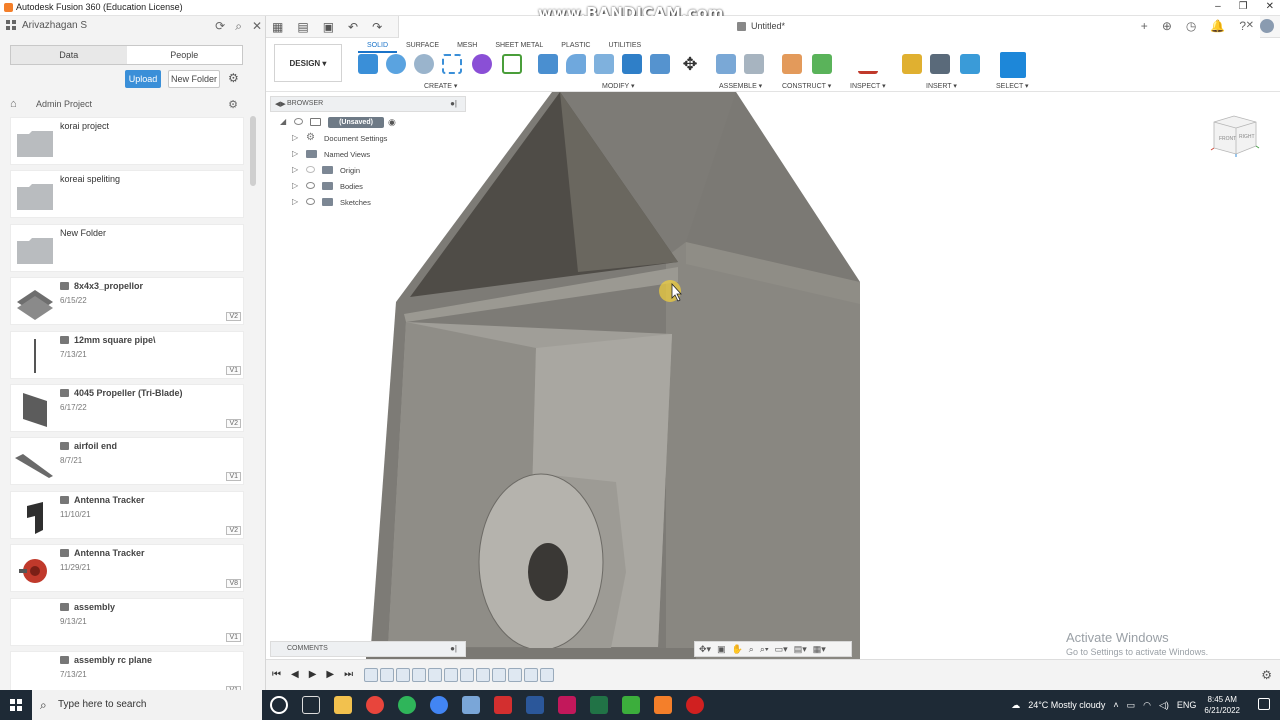 This screenshot has height=720, width=1280. Describe the element at coordinates (941, 86) in the screenshot. I see `group-insert: INSERT ▾` at that location.